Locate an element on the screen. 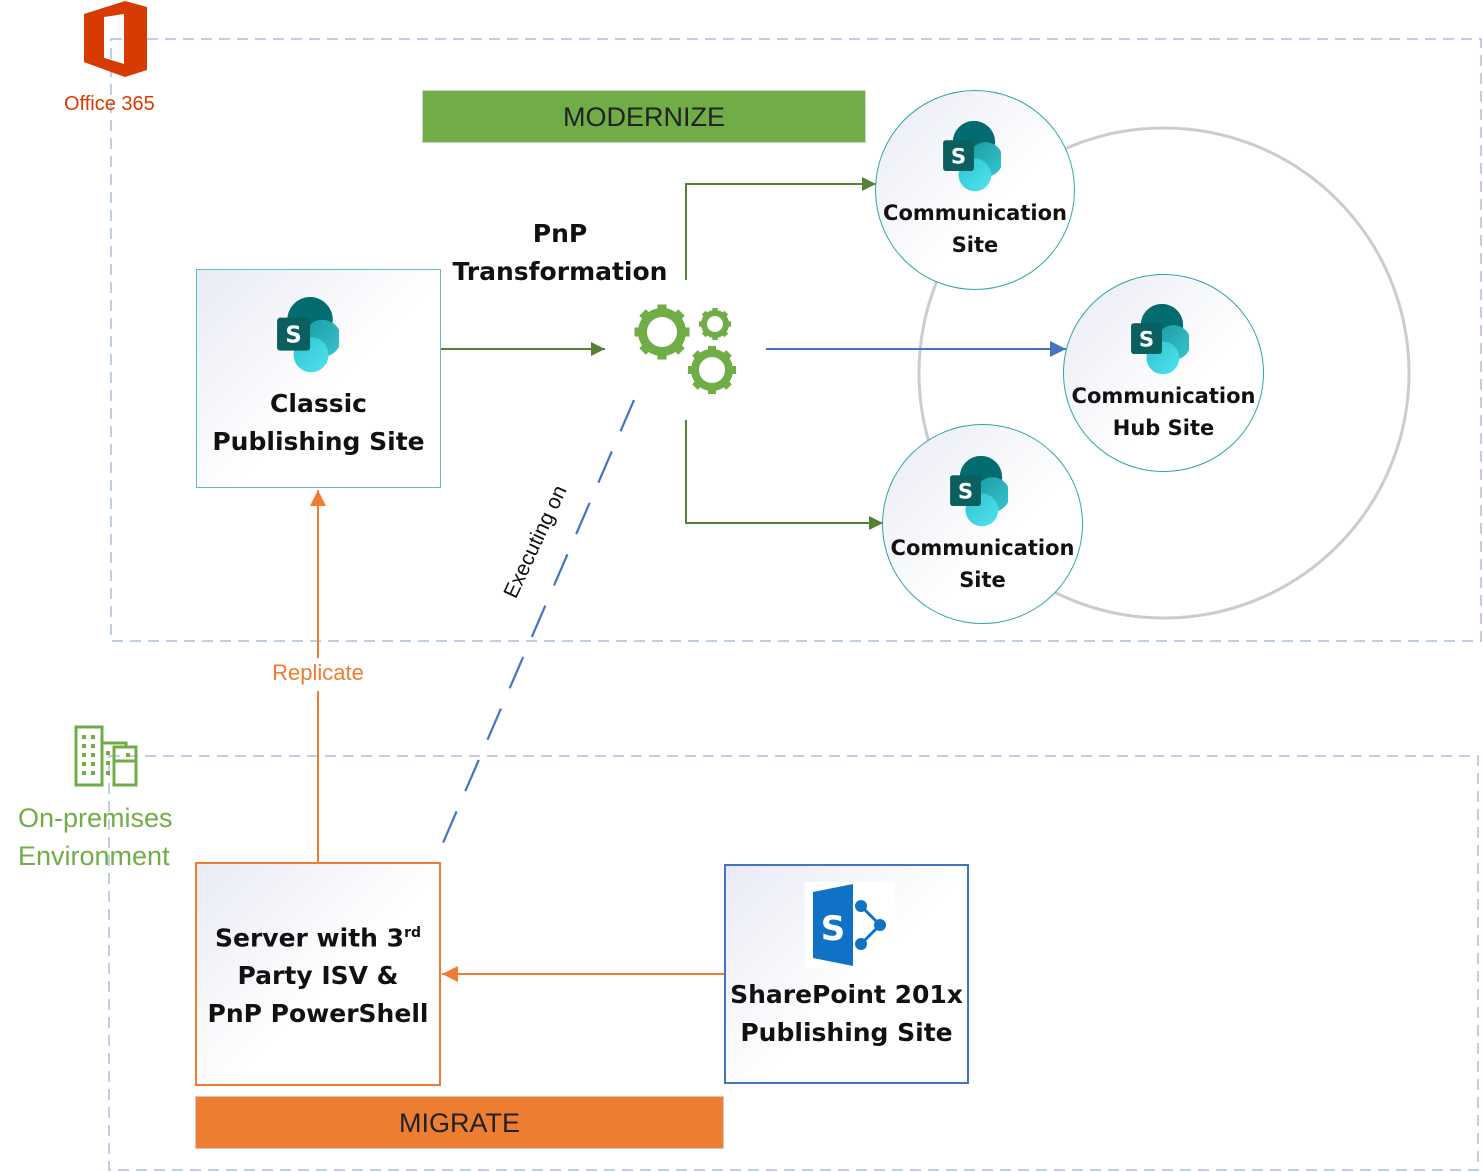  replicate-label: Replicate is located at coordinates (318, 672).